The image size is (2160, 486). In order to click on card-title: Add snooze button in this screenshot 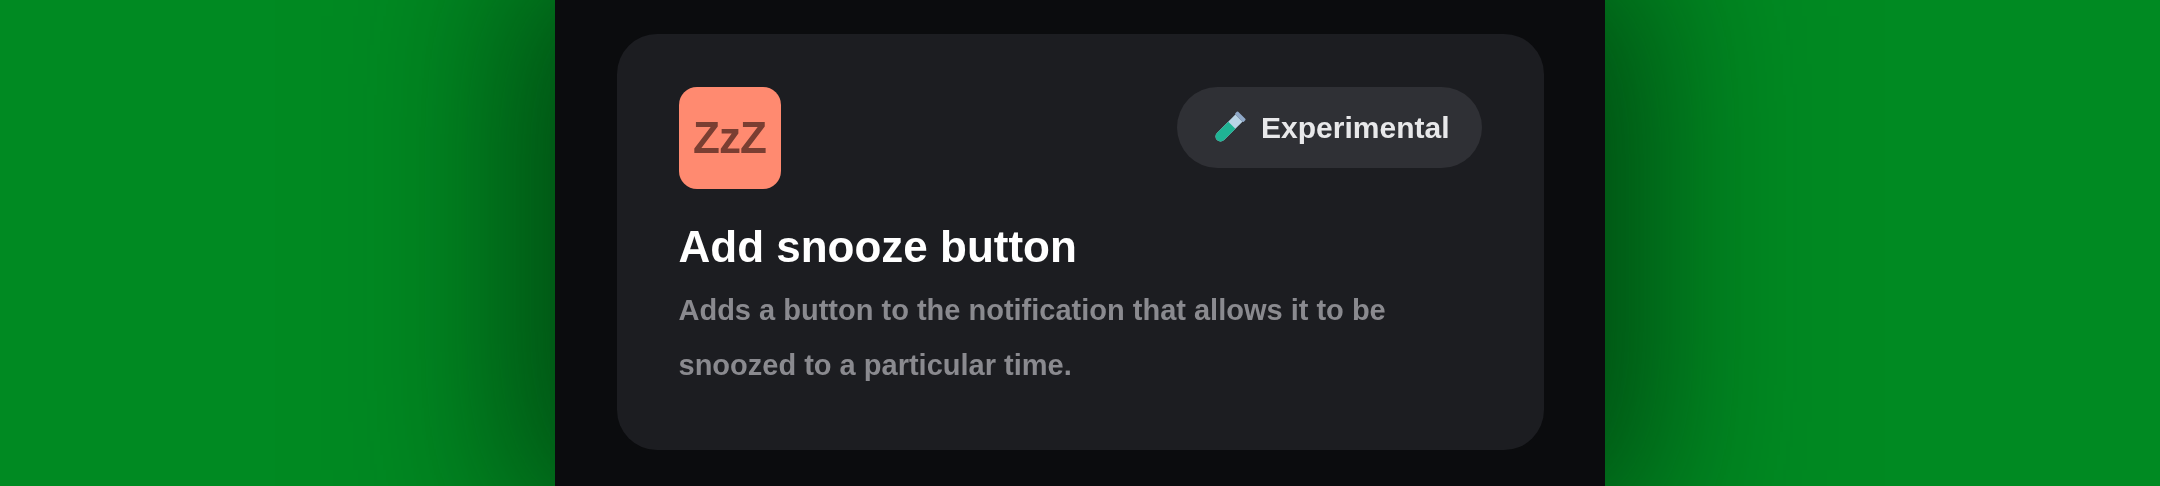, I will do `click(878, 247)`.